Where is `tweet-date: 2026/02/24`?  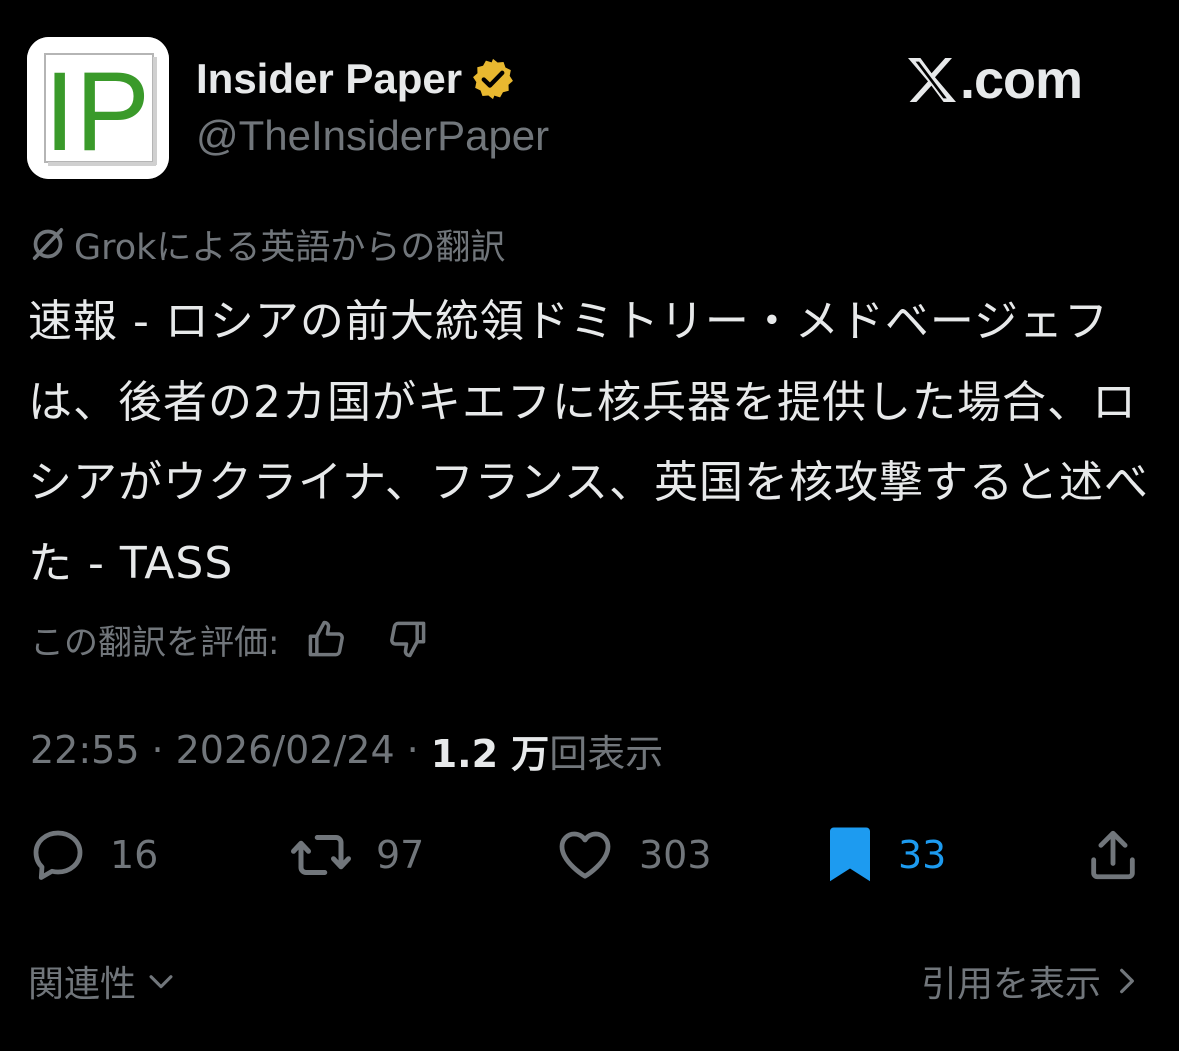
tweet-date: 2026/02/24 is located at coordinates (285, 750).